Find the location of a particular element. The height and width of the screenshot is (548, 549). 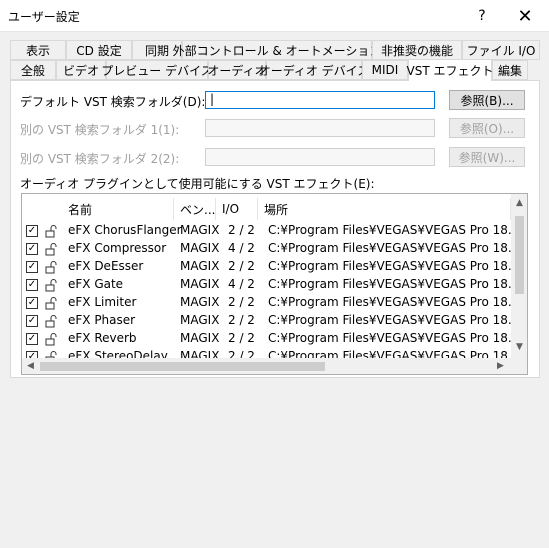

alt-folder-1-input is located at coordinates (320, 128).